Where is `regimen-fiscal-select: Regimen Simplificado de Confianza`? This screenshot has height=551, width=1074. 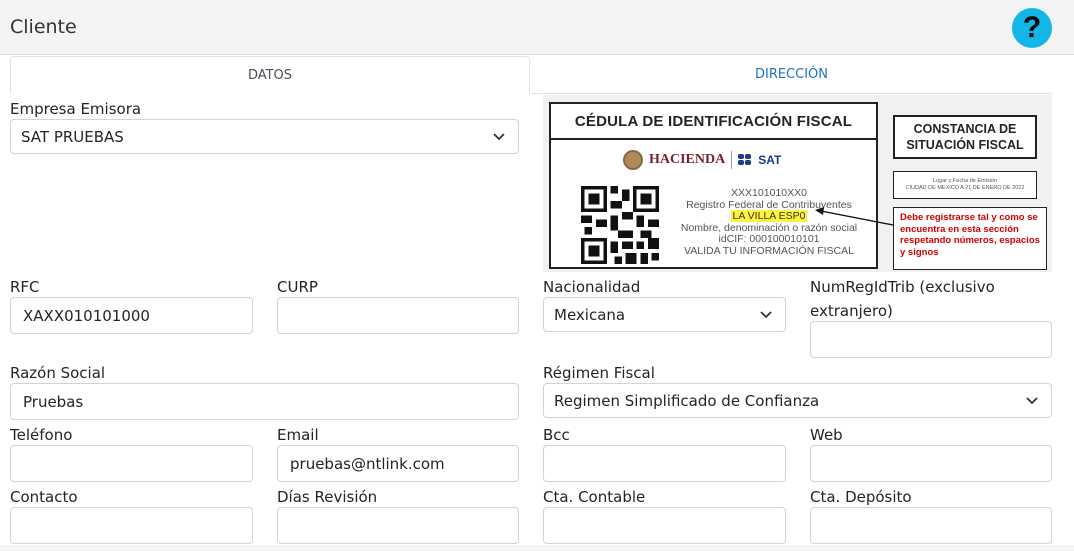
regimen-fiscal-select: Regimen Simplificado de Confianza is located at coordinates (797, 400).